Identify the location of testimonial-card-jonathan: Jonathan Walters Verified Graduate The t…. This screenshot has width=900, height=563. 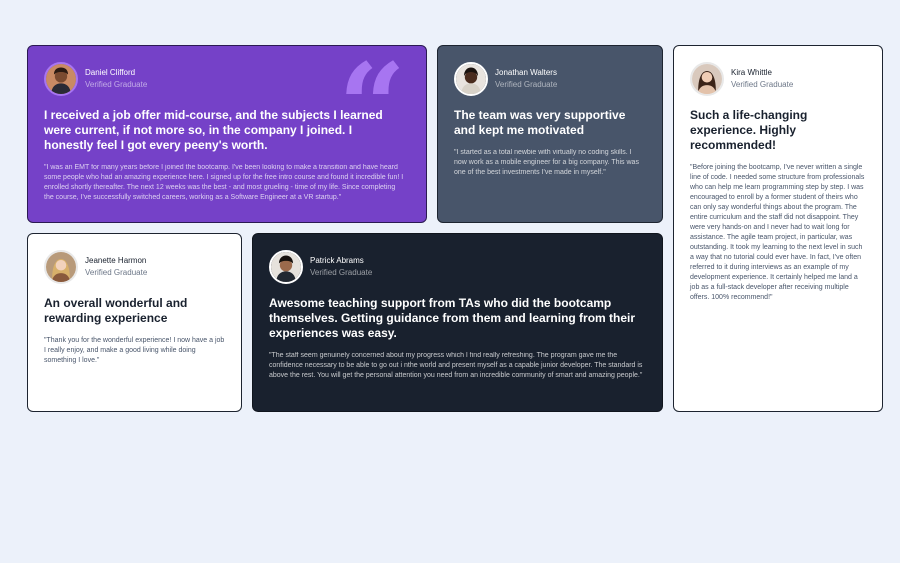
(550, 134).